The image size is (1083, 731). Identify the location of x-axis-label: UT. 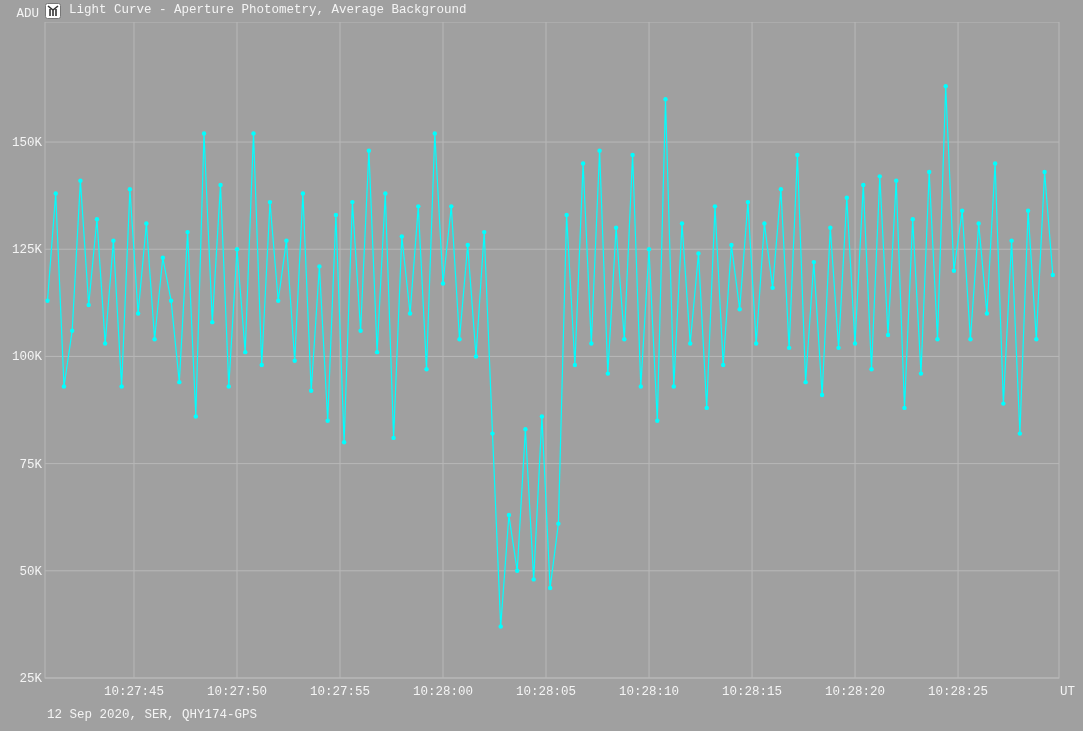
(1067, 692).